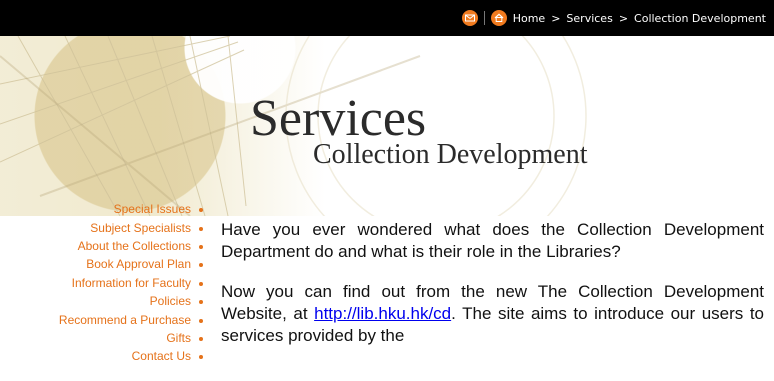  Describe the element at coordinates (152, 209) in the screenshot. I see `sidebar-item-label: Special Issues` at that location.